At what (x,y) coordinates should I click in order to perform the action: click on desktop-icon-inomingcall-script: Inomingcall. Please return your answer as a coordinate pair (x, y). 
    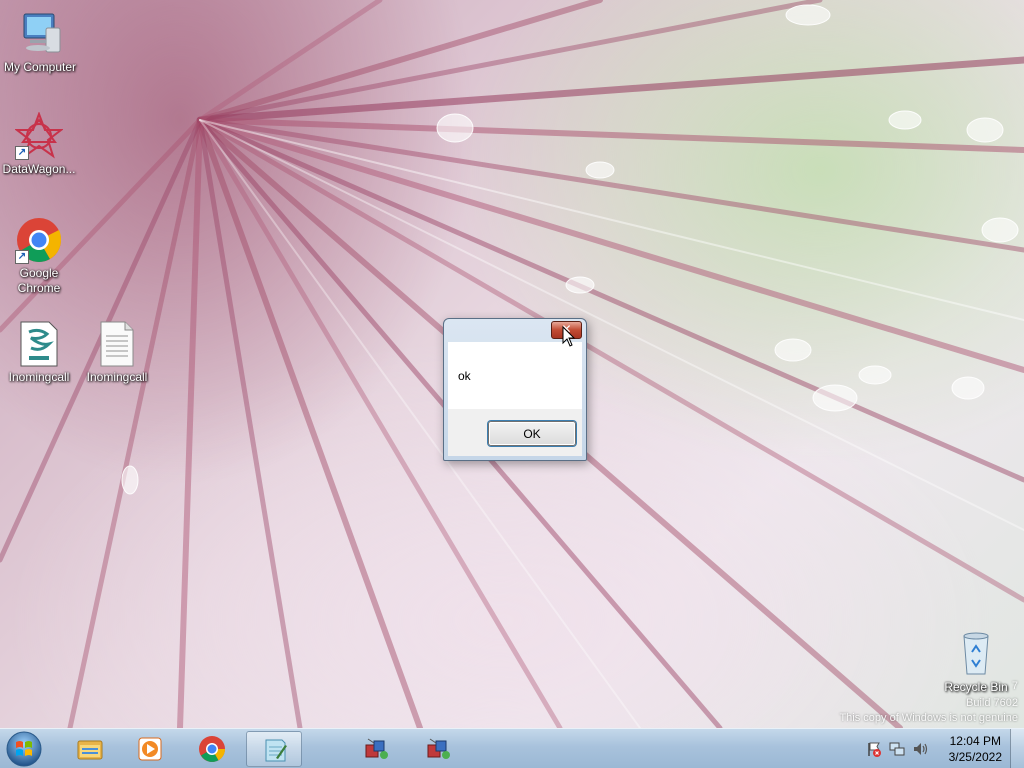
    Looking at the image, I should click on (39, 352).